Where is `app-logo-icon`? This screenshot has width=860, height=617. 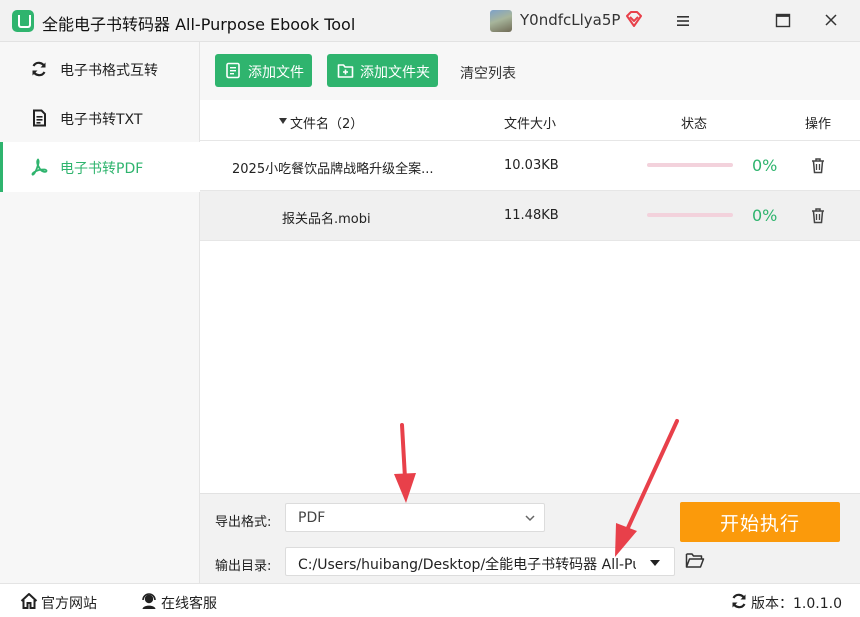
app-logo-icon is located at coordinates (23, 21).